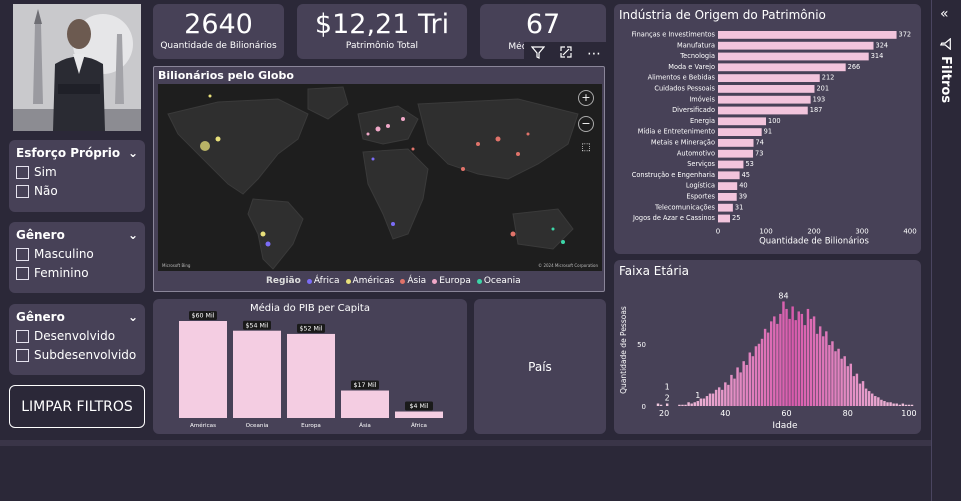  What do you see at coordinates (323, 281) in the screenshot?
I see `legend-item: África` at bounding box center [323, 281].